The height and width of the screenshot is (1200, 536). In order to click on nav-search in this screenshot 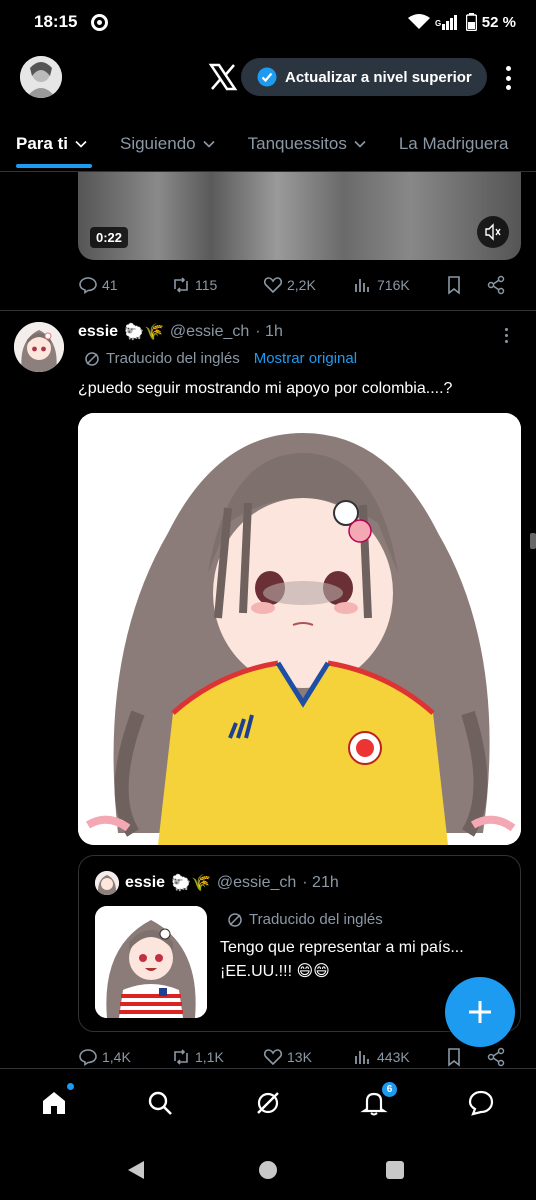, I will do `click(160, 1103)`.